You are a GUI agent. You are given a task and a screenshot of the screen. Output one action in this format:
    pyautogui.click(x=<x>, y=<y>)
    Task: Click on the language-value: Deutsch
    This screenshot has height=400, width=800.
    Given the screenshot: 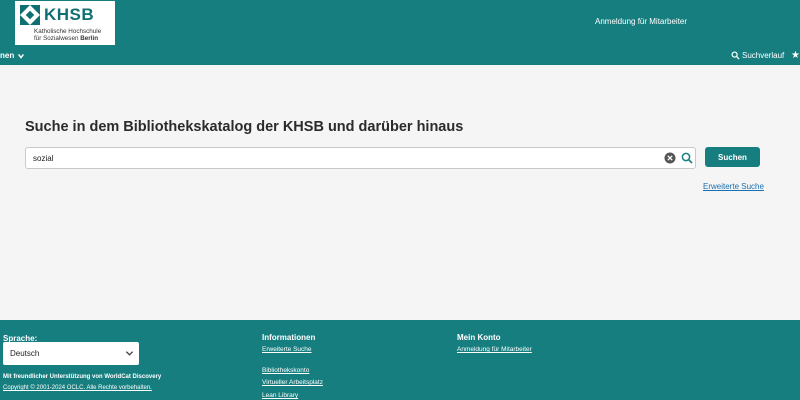 What is the action you would take?
    pyautogui.click(x=25, y=353)
    